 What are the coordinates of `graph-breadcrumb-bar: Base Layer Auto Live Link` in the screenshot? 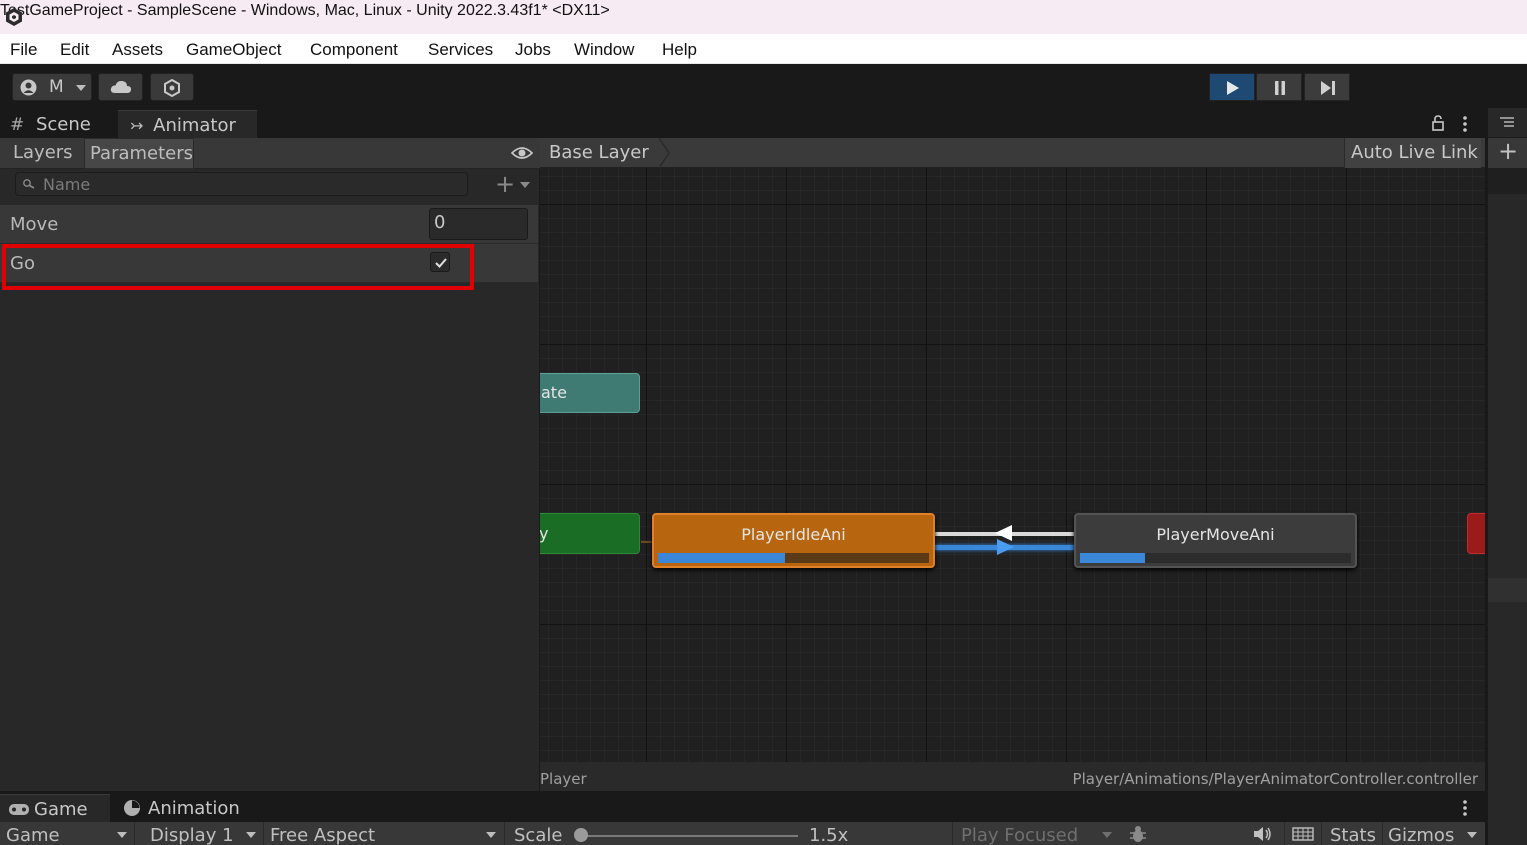 It's located at (1012, 153).